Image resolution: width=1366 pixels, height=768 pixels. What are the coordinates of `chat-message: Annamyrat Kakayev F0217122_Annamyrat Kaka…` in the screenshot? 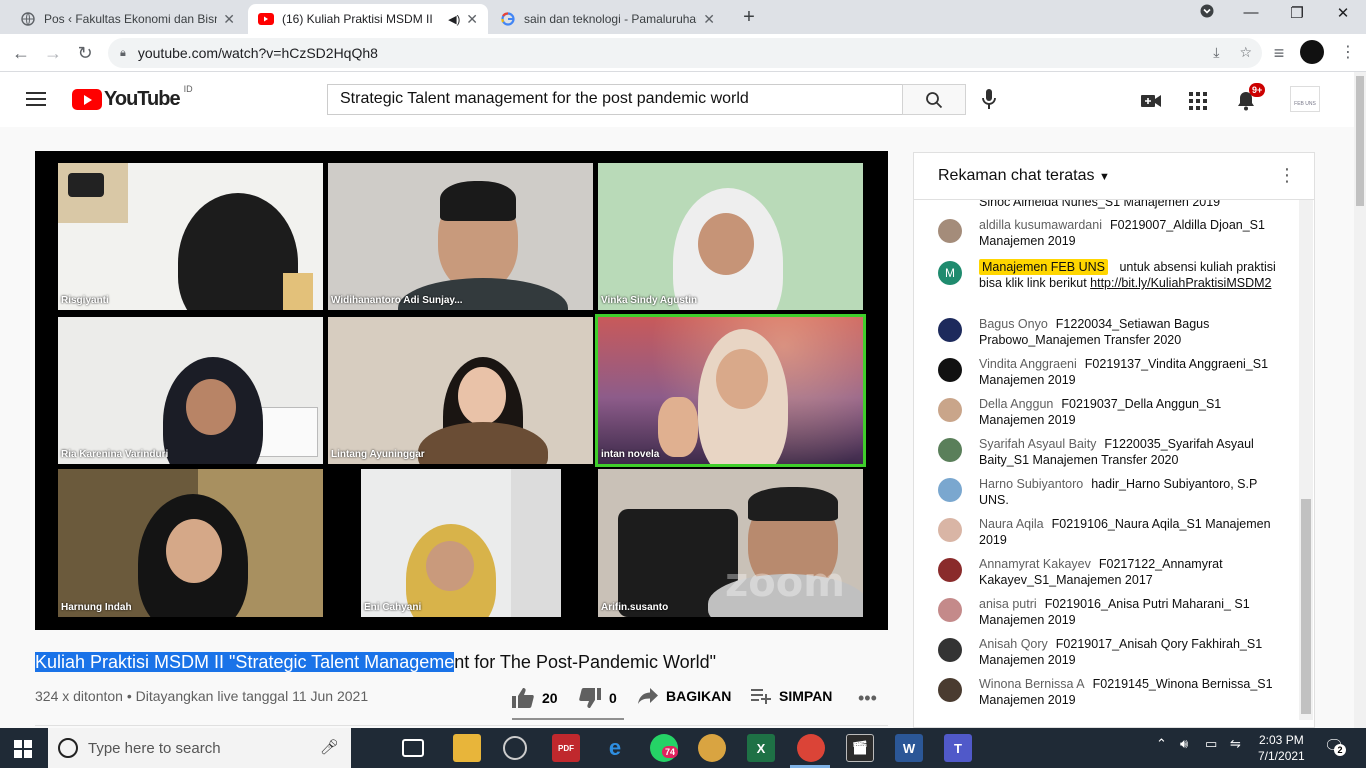 It's located at (1108, 572).